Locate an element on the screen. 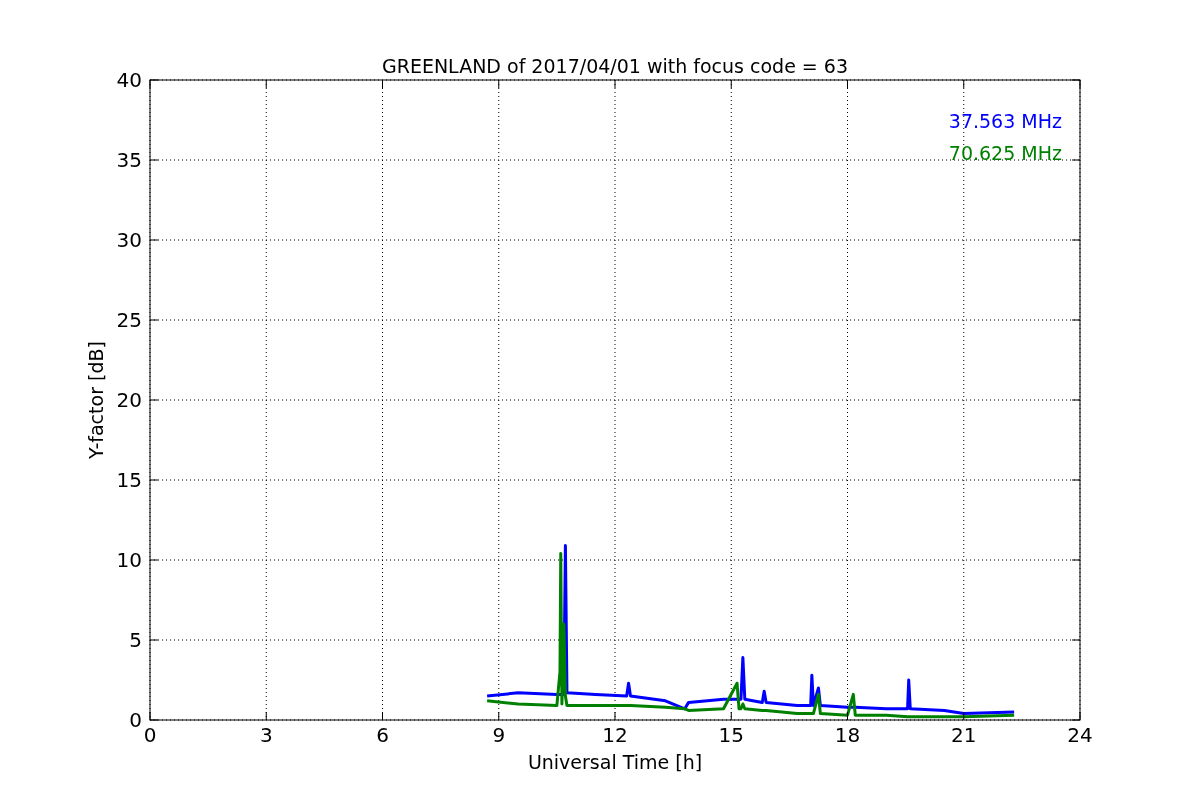  y-tick-label: 20 is located at coordinates (129, 400).